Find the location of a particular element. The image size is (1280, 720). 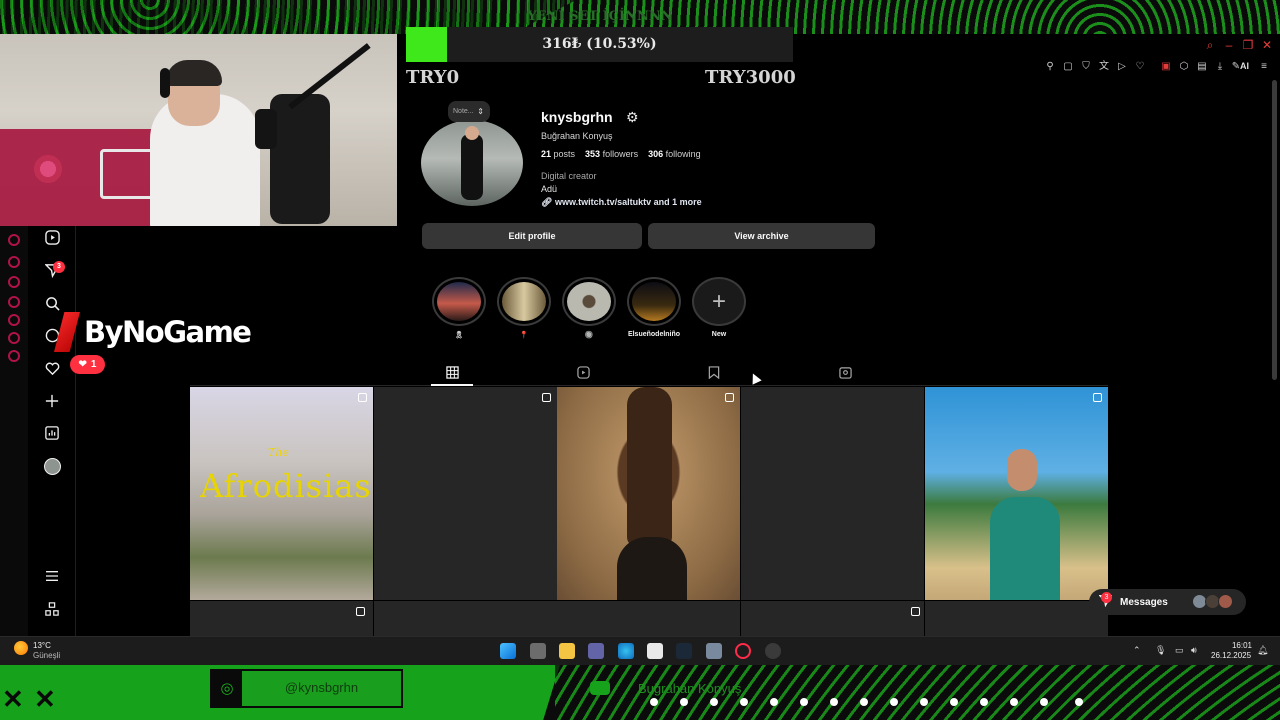

profile-full-name: Buğrahan Konyuş is located at coordinates (577, 136).